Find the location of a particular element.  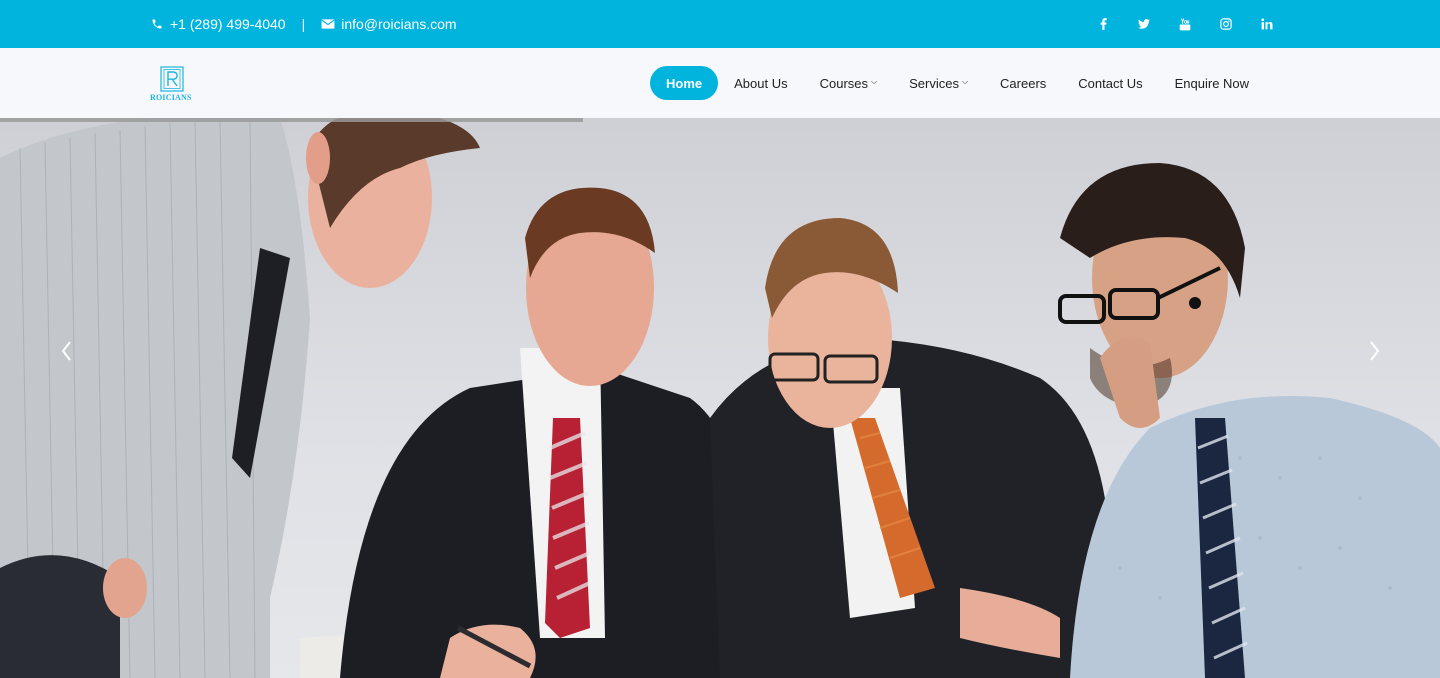

nav-item-label: Enquire Now is located at coordinates (1212, 83).